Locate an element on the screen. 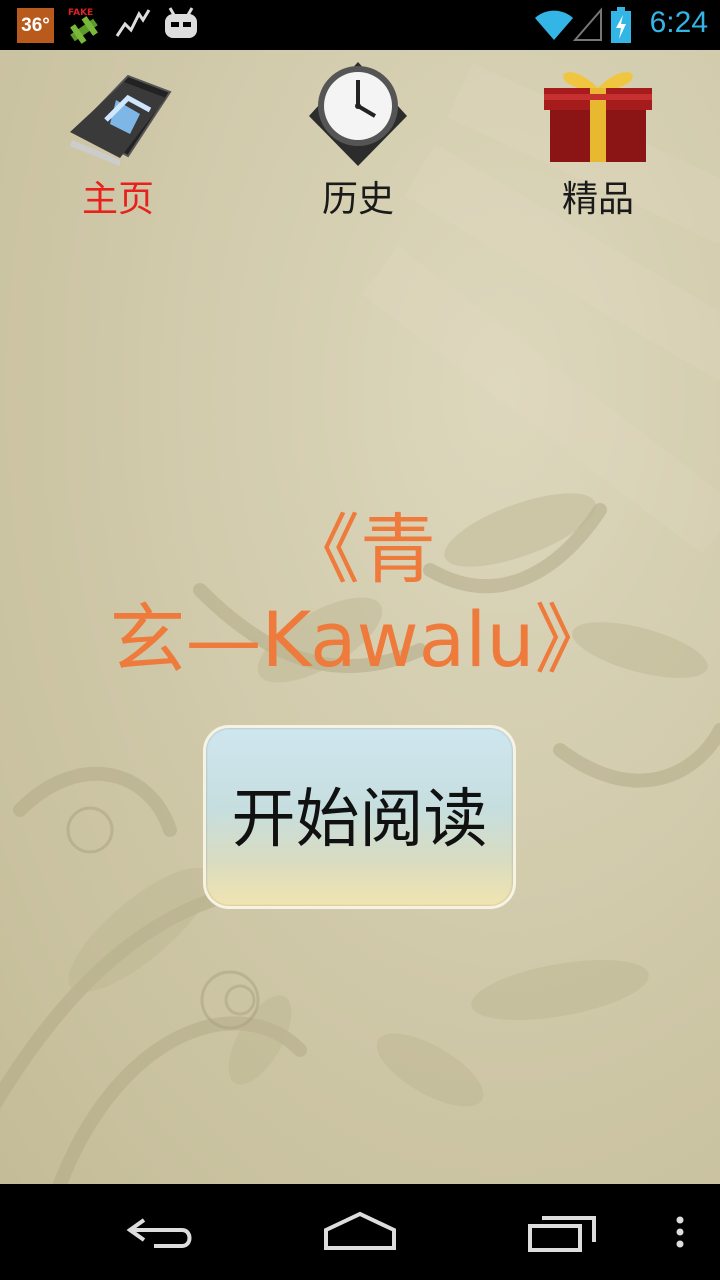 This screenshot has height=1280, width=720. tab-history: 历史 is located at coordinates (358, 140).